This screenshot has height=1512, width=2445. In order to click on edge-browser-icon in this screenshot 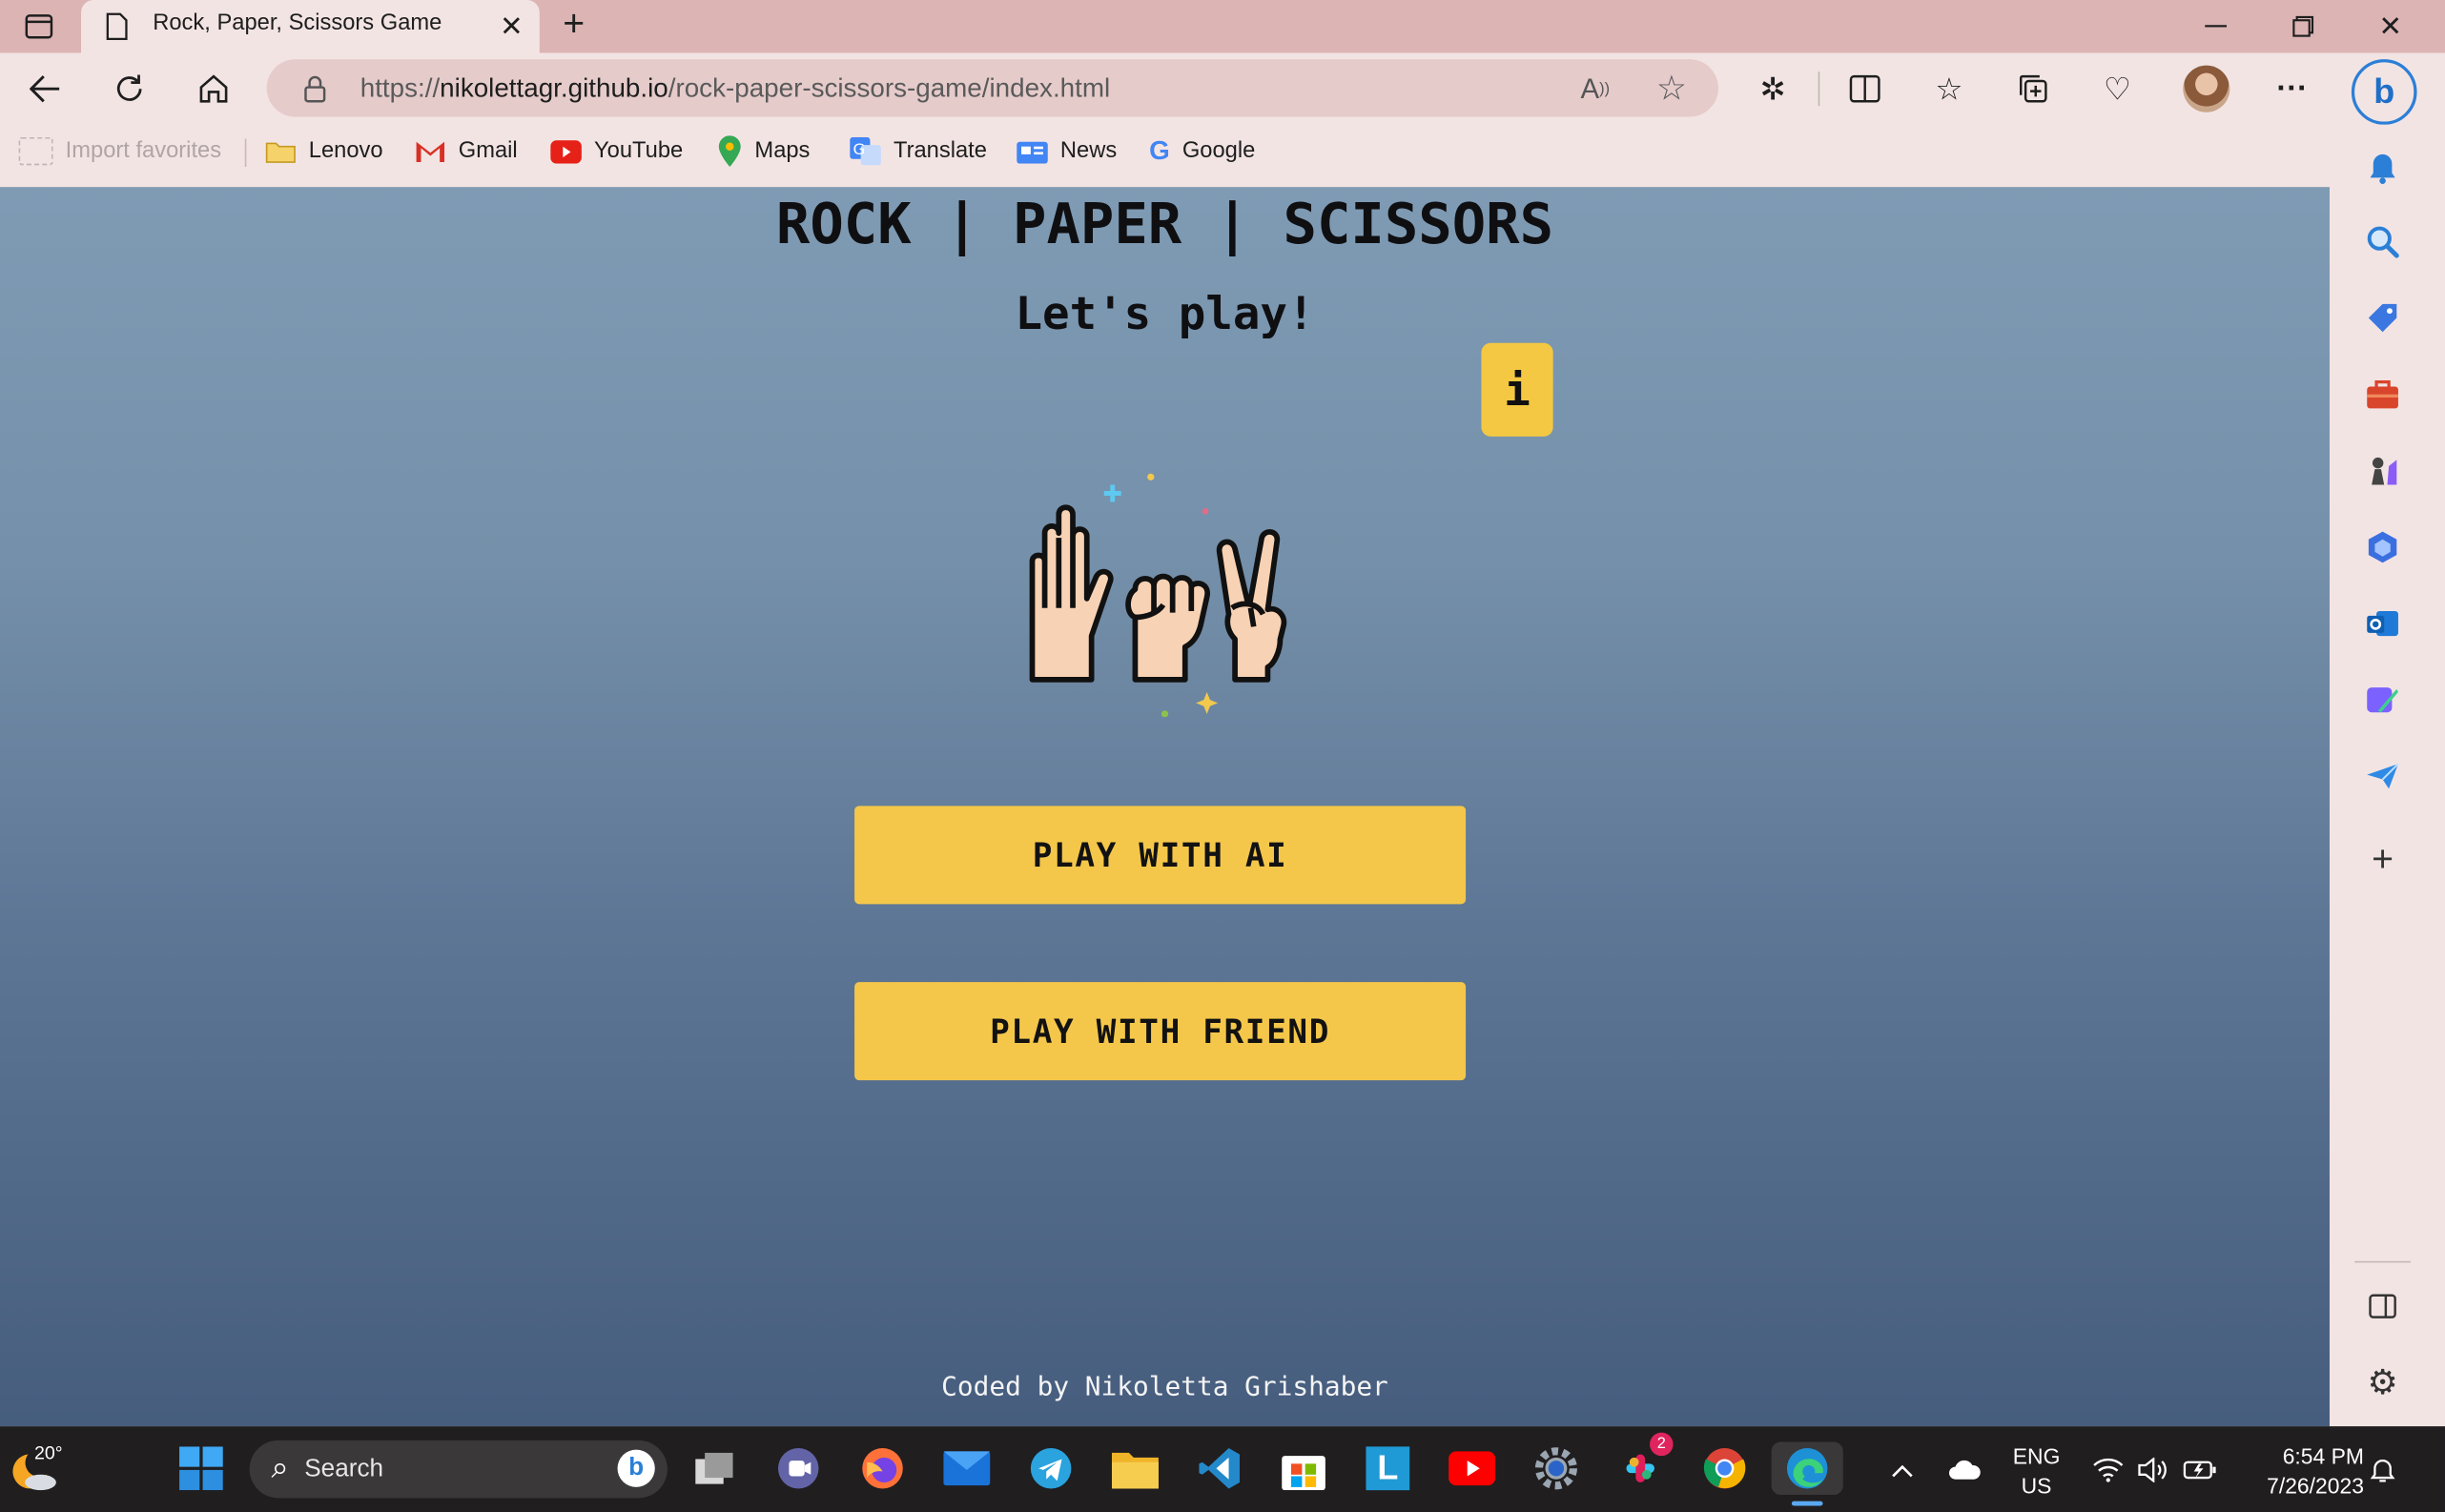, I will do `click(1807, 1473)`.